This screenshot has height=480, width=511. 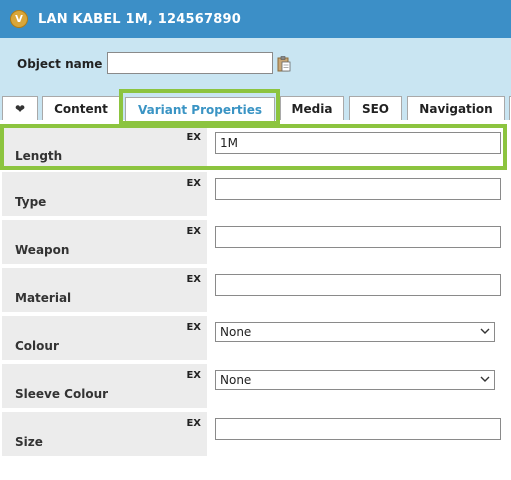 I want to click on type-input, so click(x=358, y=189).